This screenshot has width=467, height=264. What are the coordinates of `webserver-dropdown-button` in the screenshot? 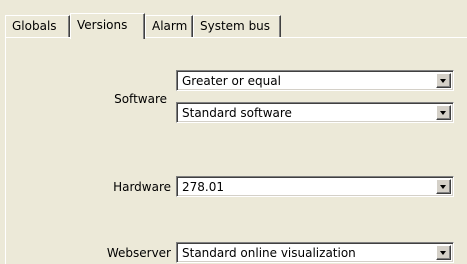 It's located at (443, 252).